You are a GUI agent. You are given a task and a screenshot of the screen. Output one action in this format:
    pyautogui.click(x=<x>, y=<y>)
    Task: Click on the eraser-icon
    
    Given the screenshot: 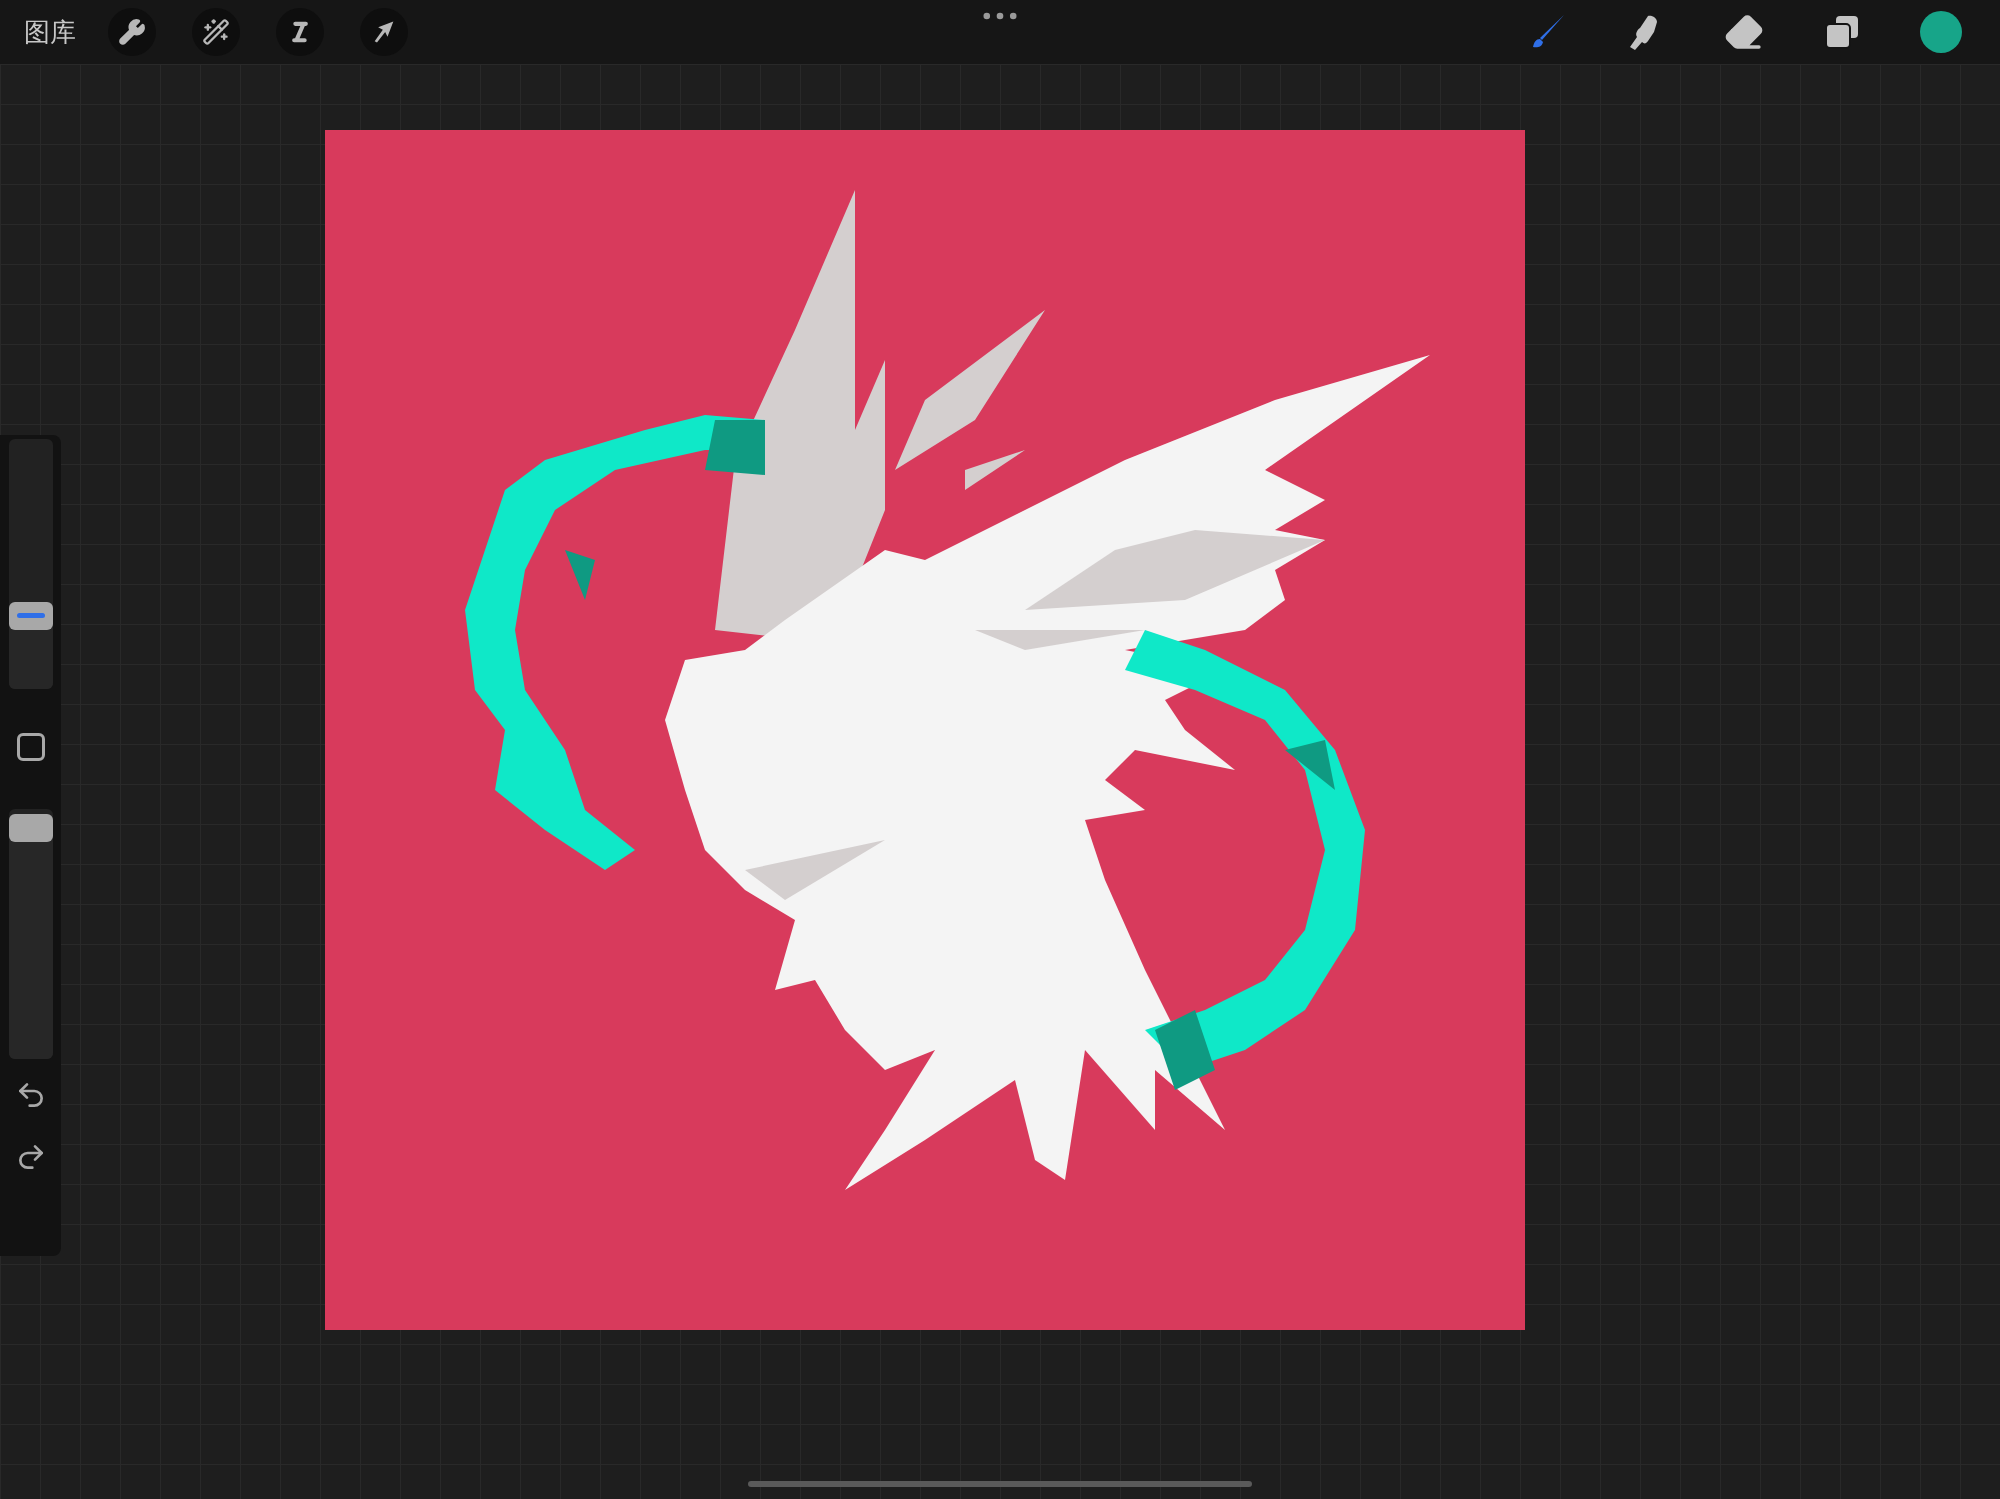 What is the action you would take?
    pyautogui.click(x=1744, y=32)
    